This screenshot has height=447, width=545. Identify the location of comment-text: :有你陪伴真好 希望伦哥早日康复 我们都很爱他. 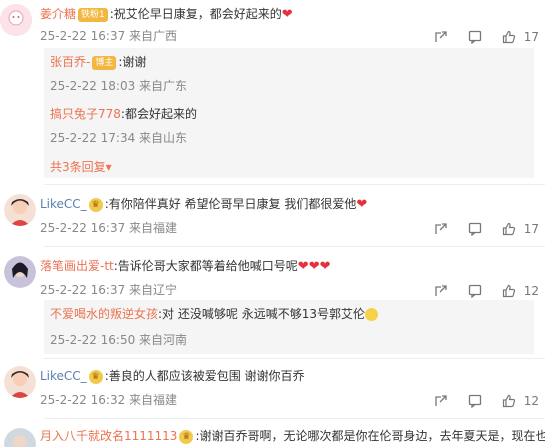
(230, 204).